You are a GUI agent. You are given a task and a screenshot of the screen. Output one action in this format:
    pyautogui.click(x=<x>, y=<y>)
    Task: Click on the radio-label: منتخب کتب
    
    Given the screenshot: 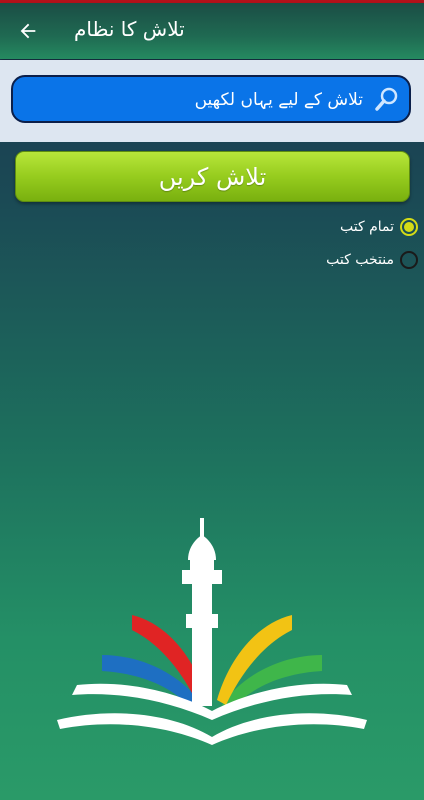 What is the action you would take?
    pyautogui.click(x=360, y=260)
    